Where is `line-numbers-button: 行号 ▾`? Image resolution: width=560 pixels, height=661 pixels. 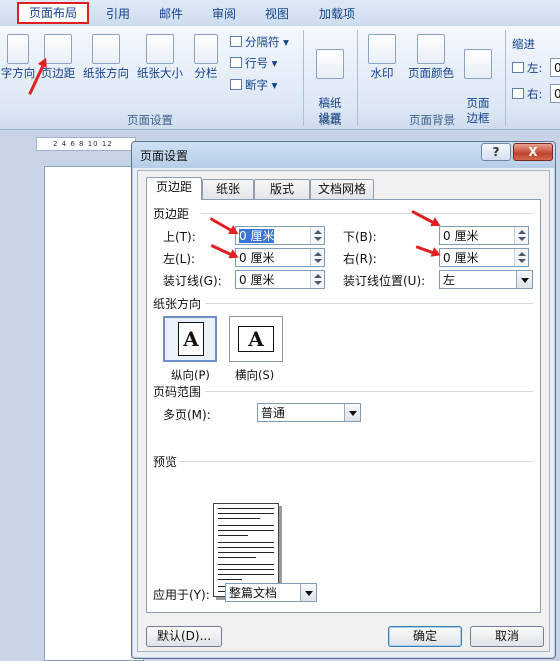
line-numbers-button: 行号 ▾ is located at coordinates (253, 63).